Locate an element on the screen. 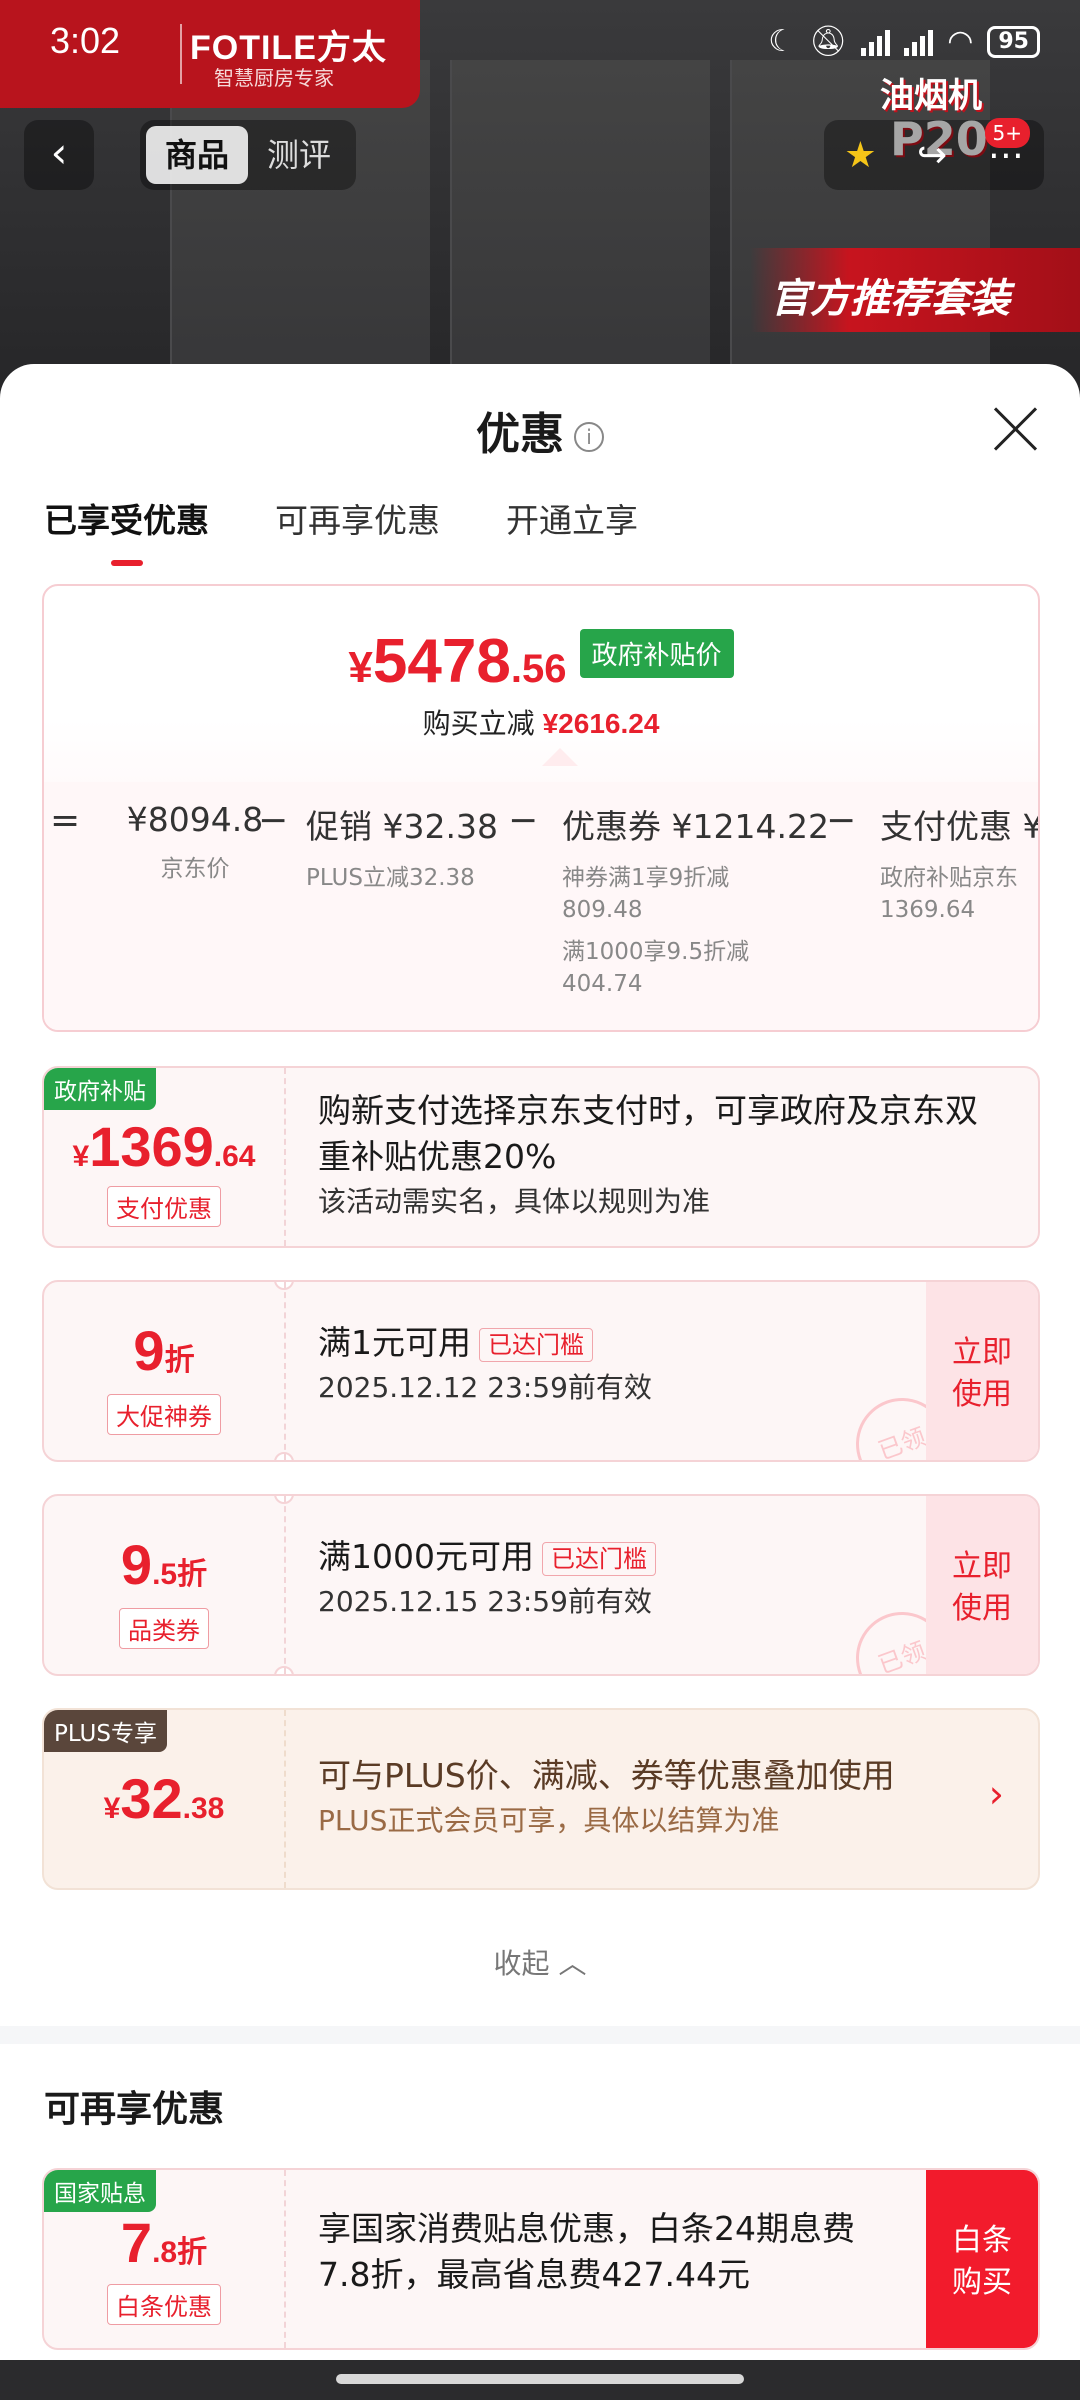 The height and width of the screenshot is (2400, 1080). gov-subsidy-price-tag: 政府补贴价 is located at coordinates (656, 653).